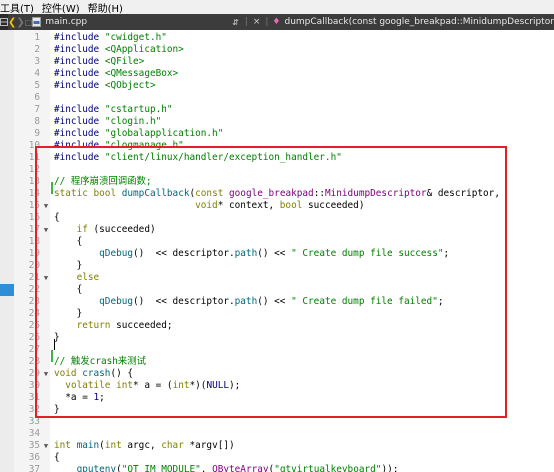 The image size is (554, 472). Describe the element at coordinates (164, 133) in the screenshot. I see `code-token: "globalapplication.h"` at that location.